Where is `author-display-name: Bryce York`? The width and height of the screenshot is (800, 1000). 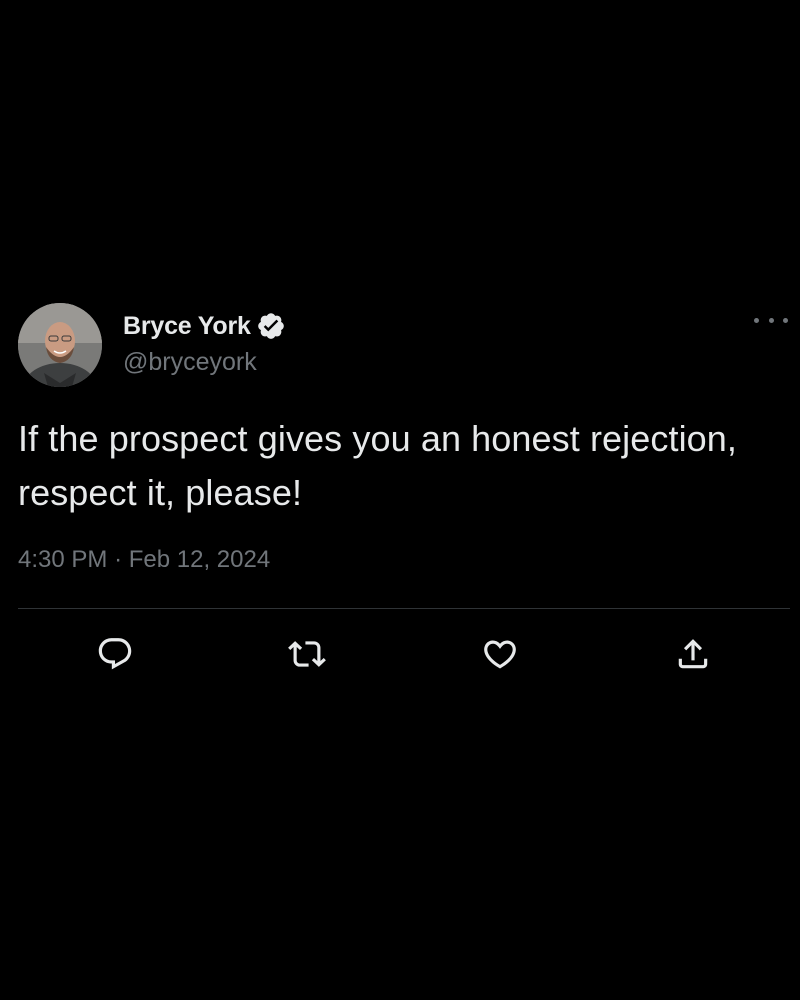
author-display-name: Bryce York is located at coordinates (187, 326).